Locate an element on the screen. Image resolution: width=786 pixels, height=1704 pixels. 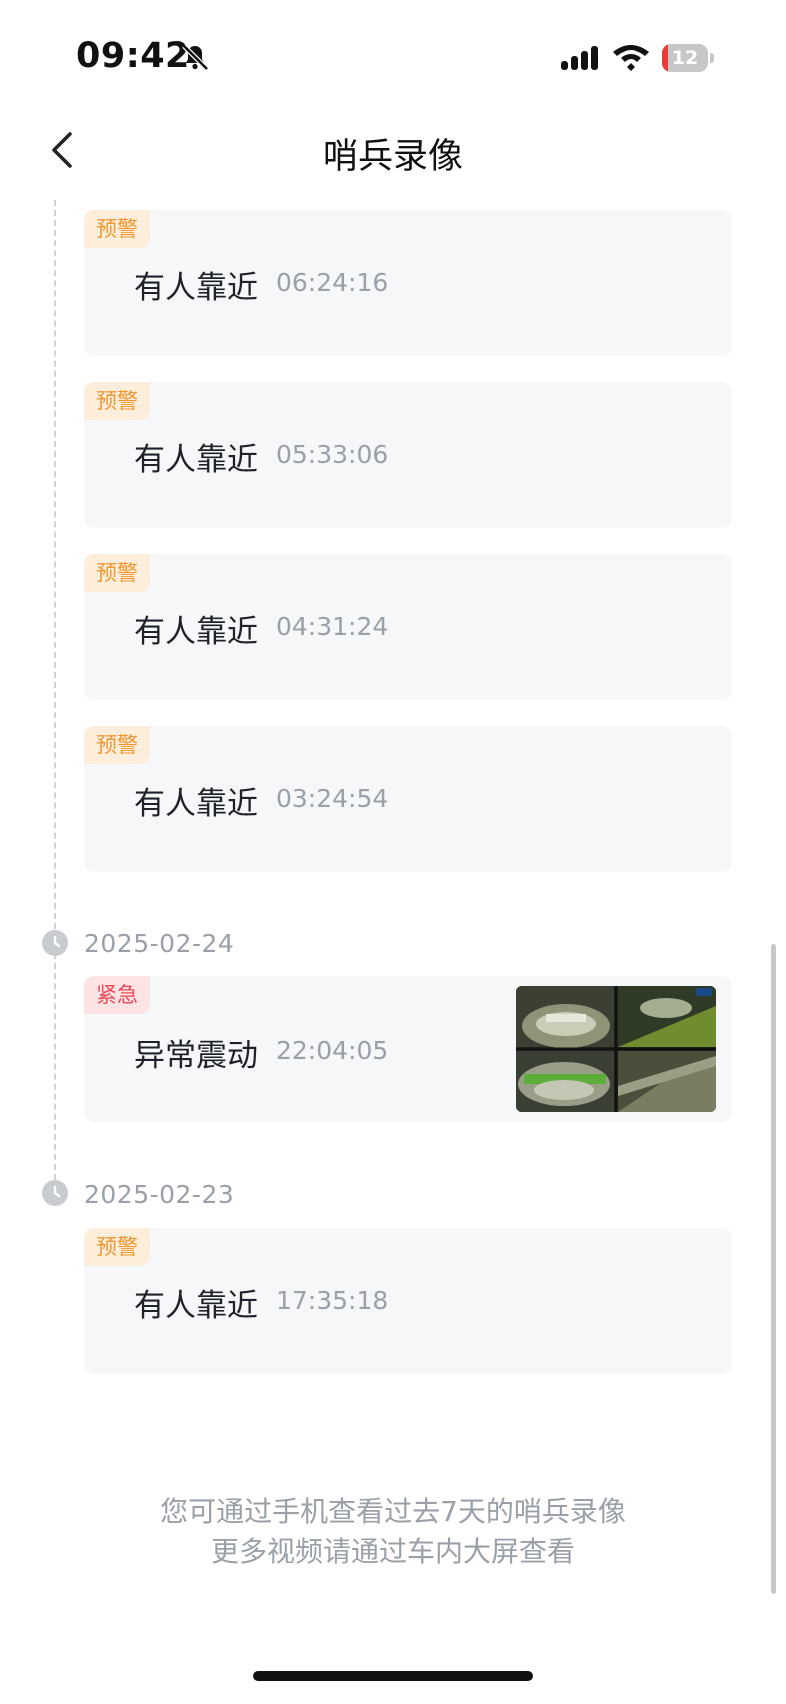
camera-feed-image is located at coordinates (616, 1049).